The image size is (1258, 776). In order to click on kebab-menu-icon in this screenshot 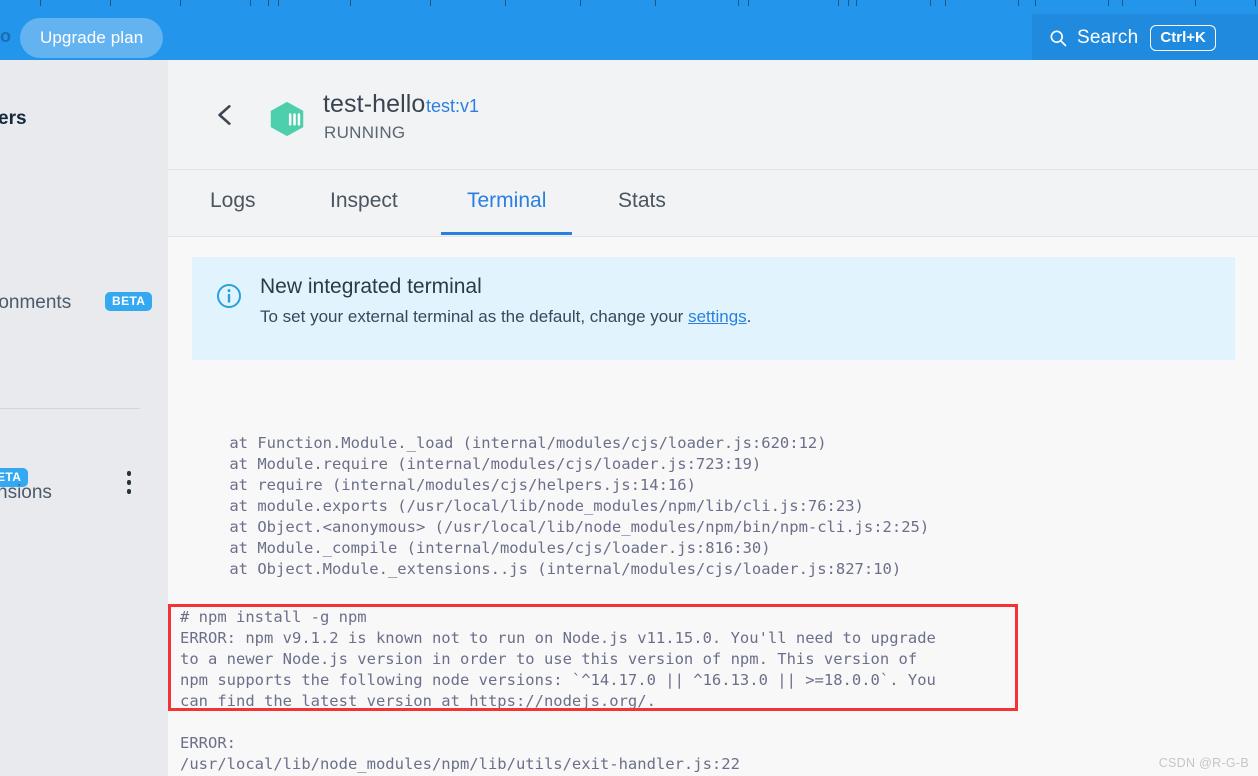, I will do `click(129, 484)`.